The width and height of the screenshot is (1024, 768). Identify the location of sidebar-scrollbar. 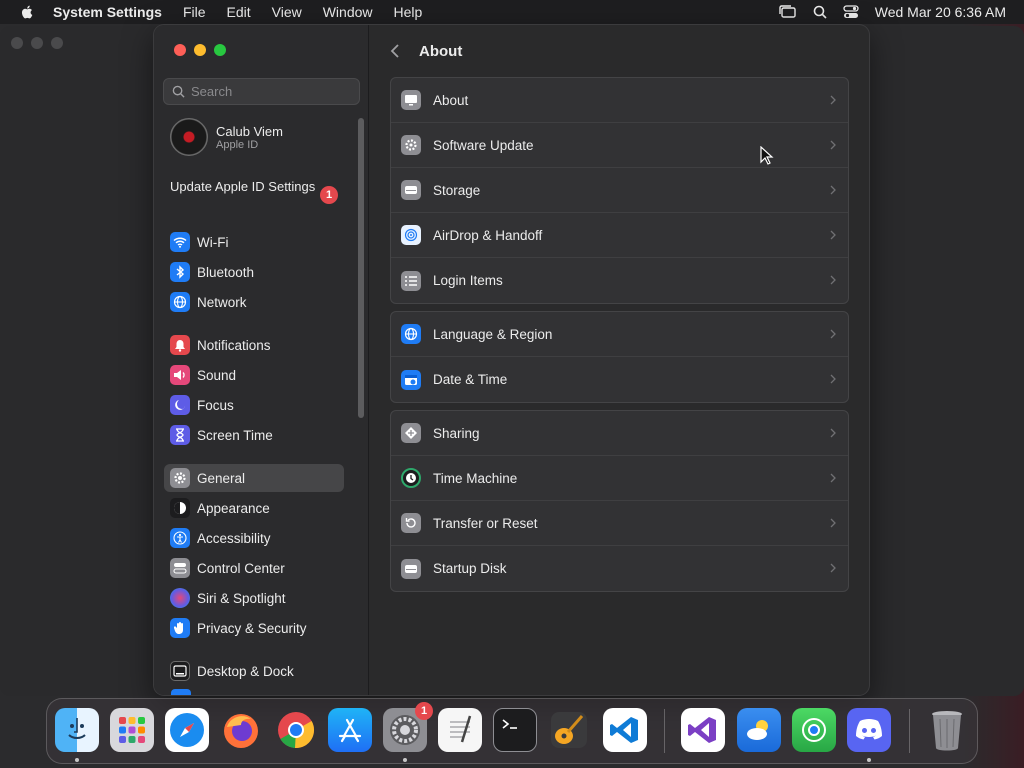
(361, 268).